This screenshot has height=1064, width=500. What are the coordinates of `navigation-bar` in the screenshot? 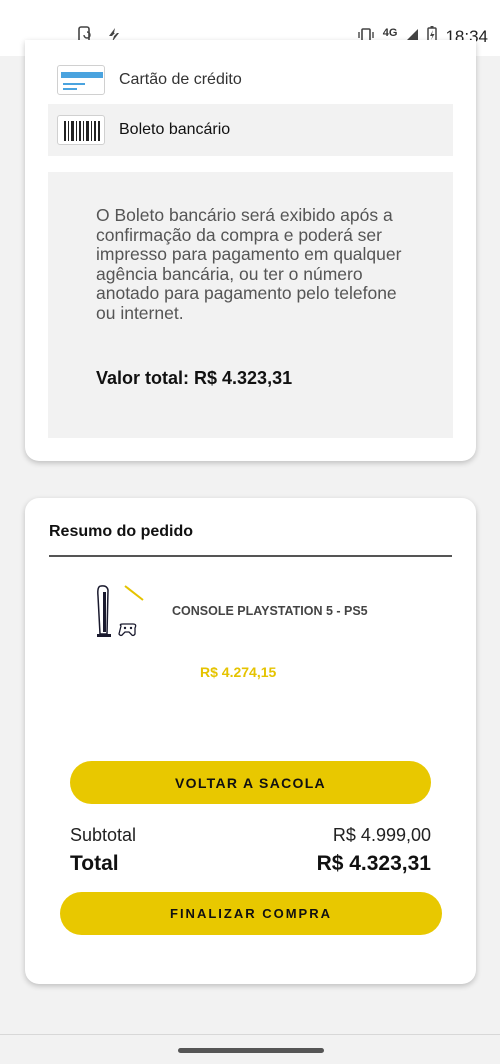 It's located at (250, 1049).